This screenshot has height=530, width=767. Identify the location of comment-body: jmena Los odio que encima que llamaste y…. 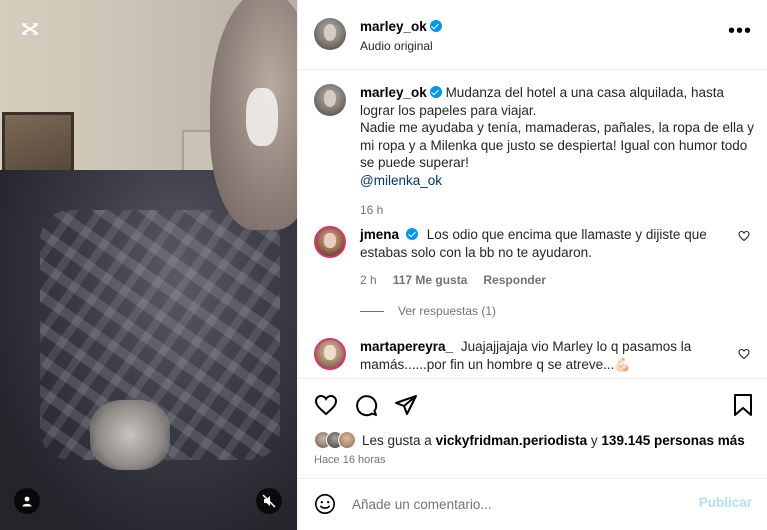
(544, 243).